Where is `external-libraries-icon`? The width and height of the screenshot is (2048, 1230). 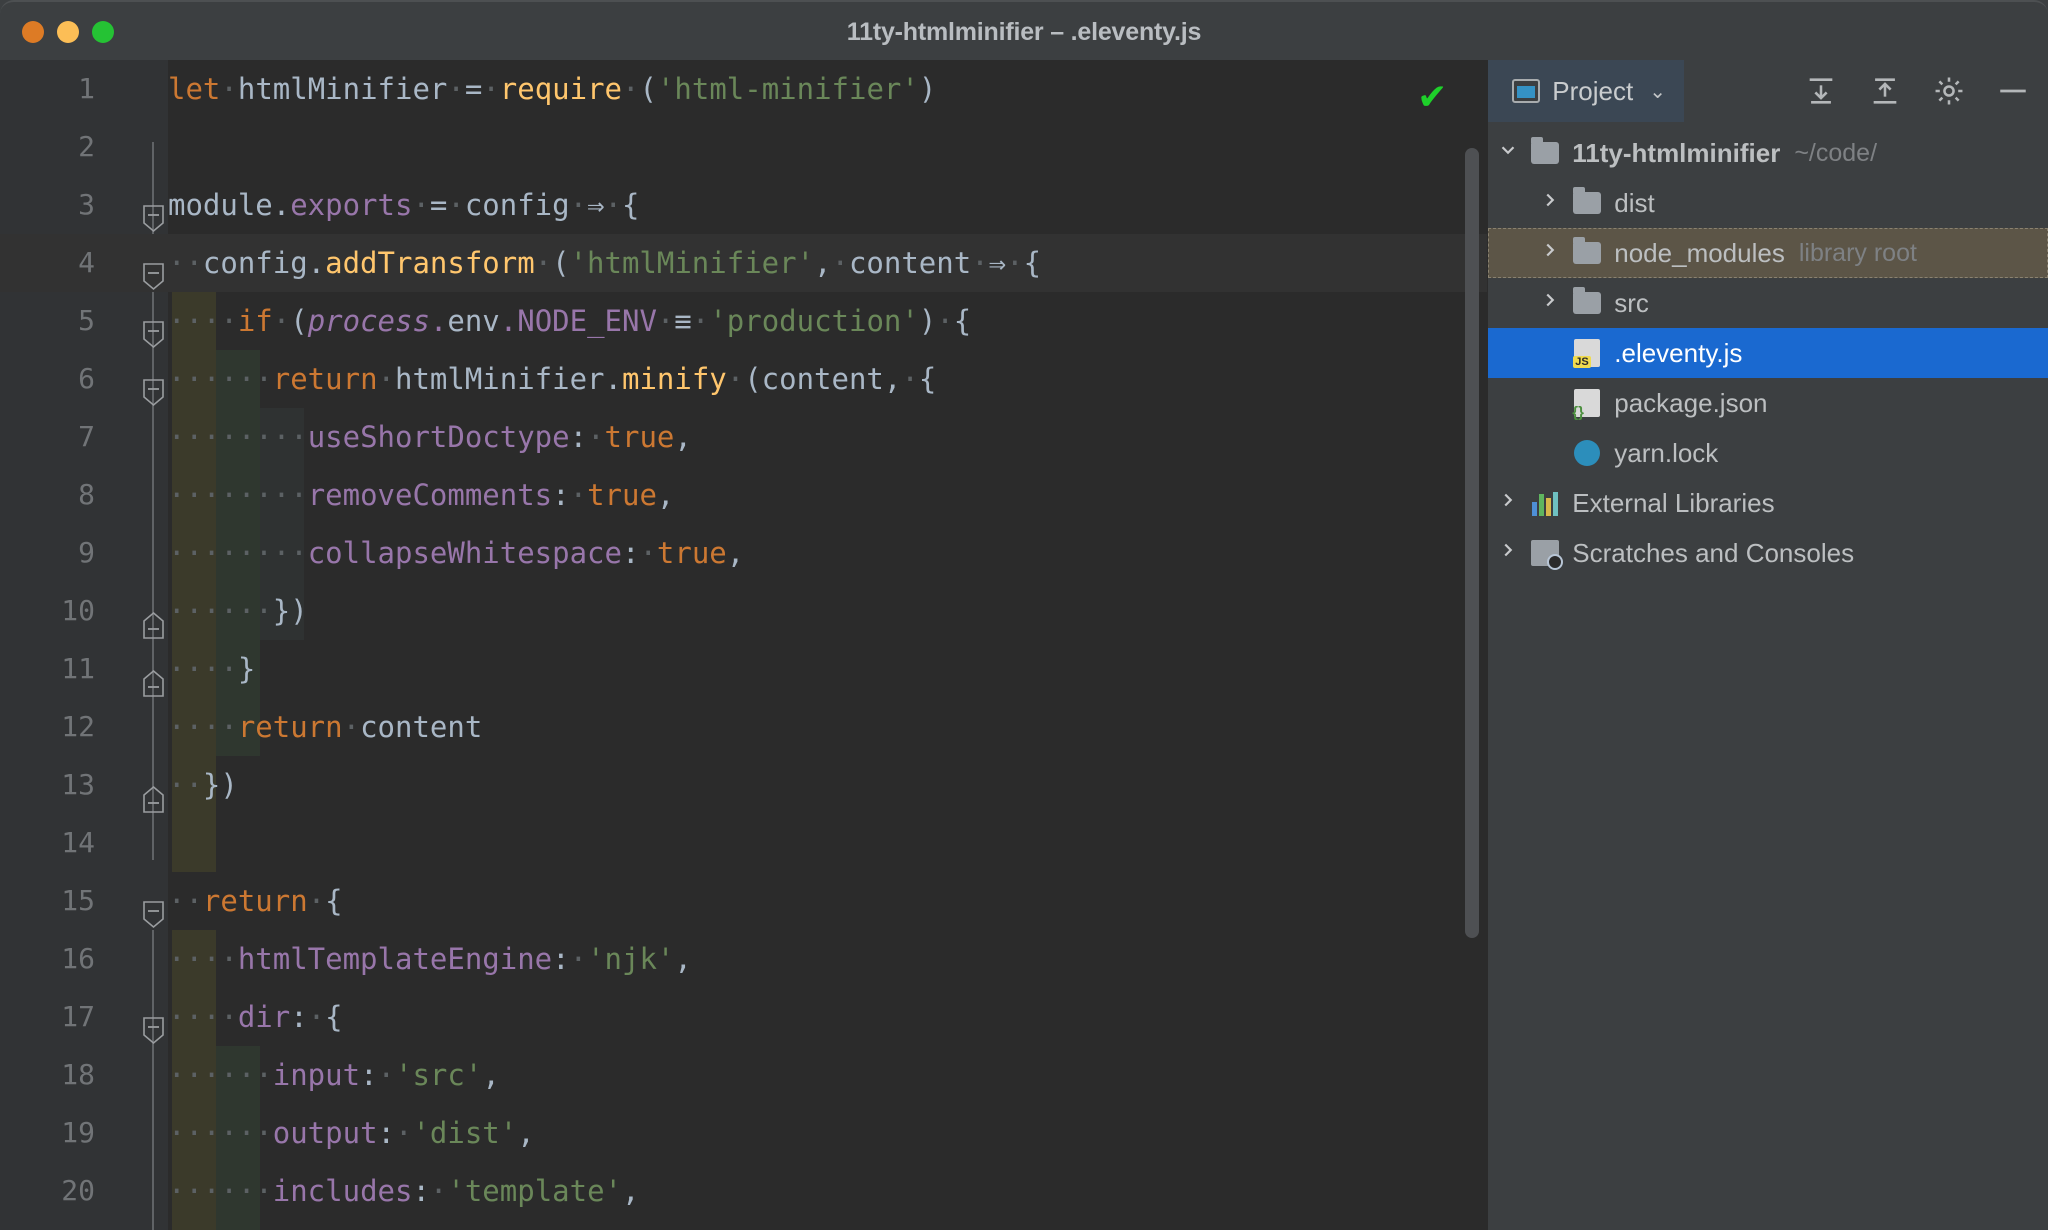 external-libraries-icon is located at coordinates (1545, 503).